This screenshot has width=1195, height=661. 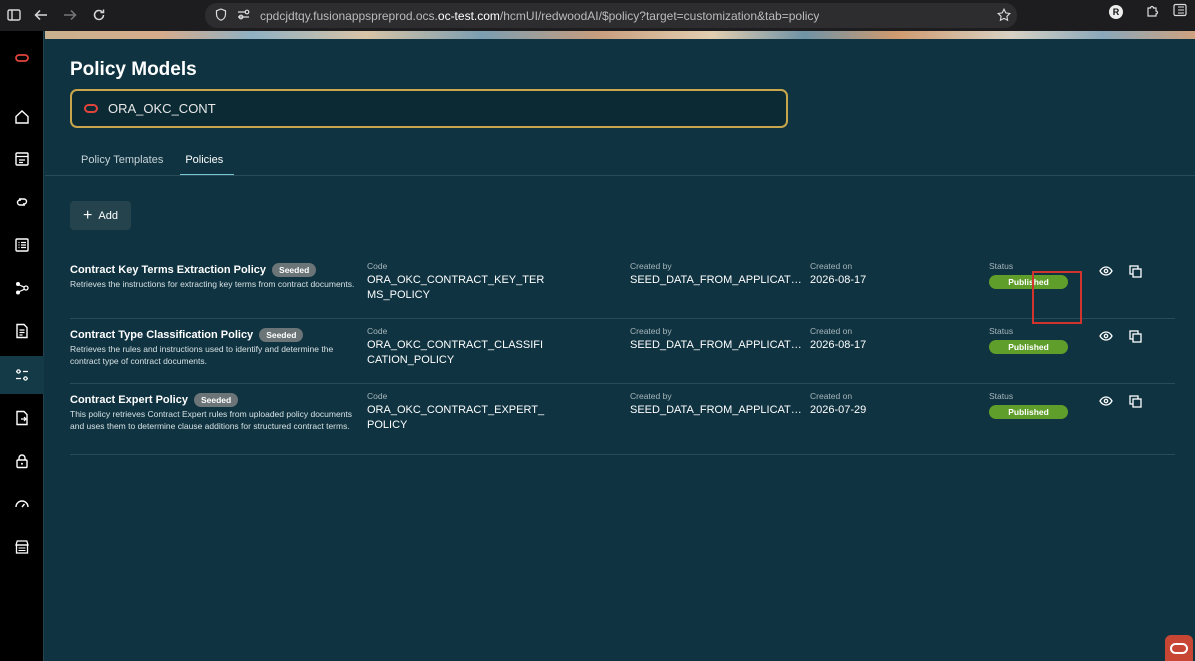 What do you see at coordinates (122, 162) in the screenshot?
I see `tab-policy-templates: Policy Templates` at bounding box center [122, 162].